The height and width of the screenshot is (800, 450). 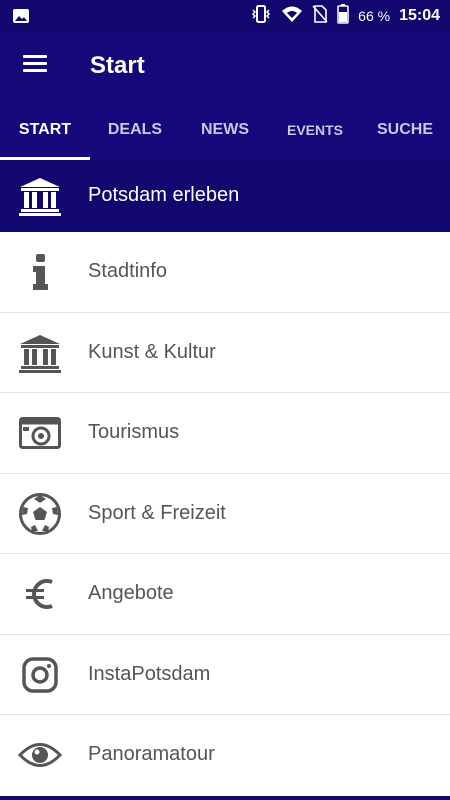 I want to click on list-item-label: Sport & Freizeit, so click(x=157, y=512).